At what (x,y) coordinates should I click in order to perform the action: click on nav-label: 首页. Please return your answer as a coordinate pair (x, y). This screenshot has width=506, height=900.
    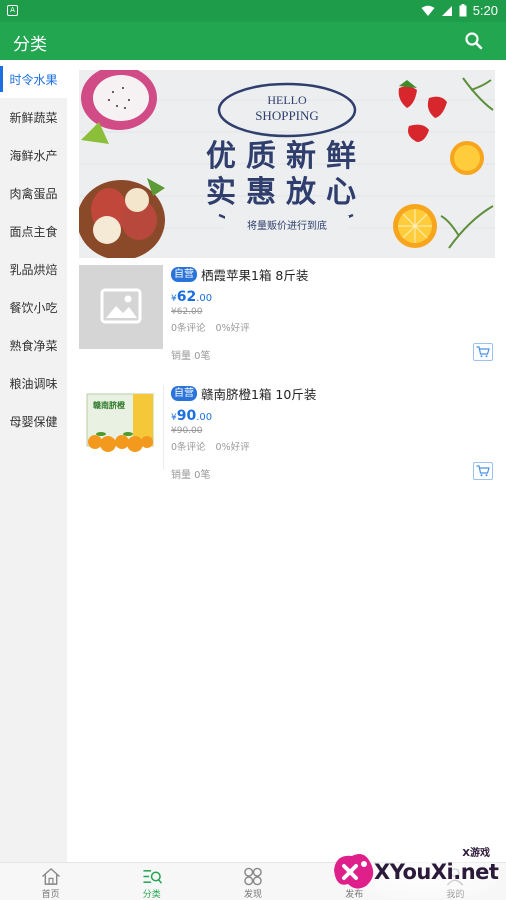
    Looking at the image, I should click on (50, 895).